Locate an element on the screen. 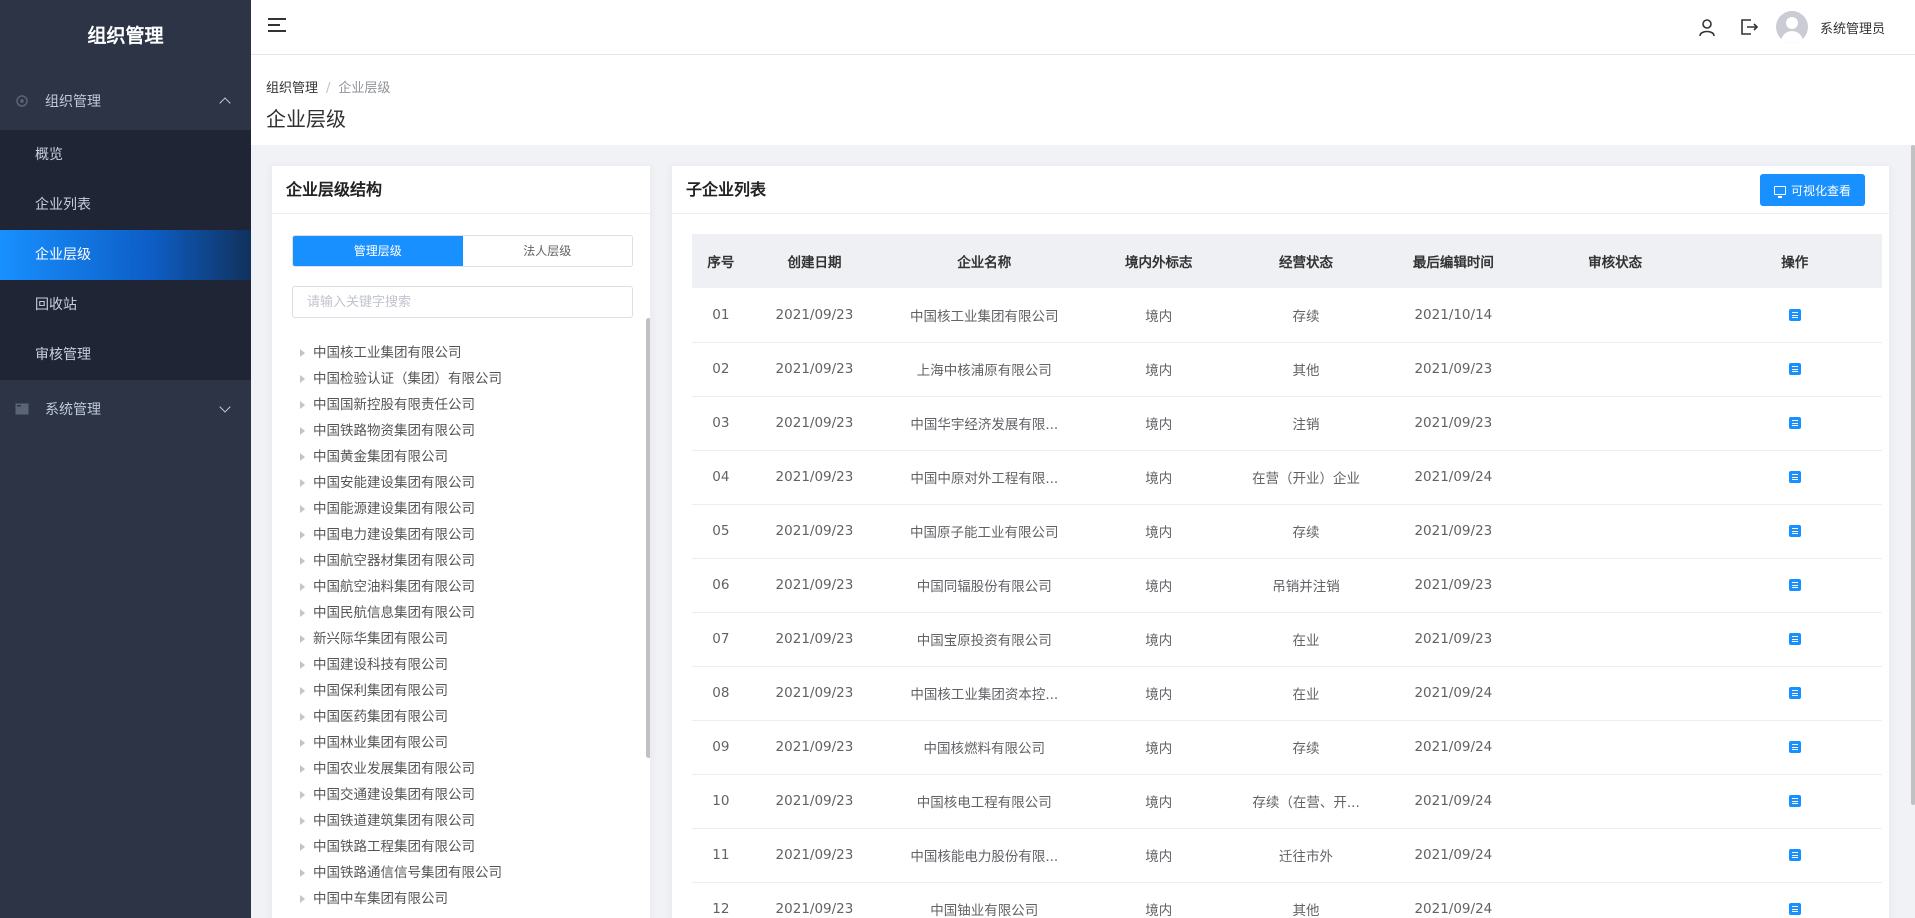 The height and width of the screenshot is (918, 1915). tree-node: 中国保利集团有限公司 is located at coordinates (458, 691).